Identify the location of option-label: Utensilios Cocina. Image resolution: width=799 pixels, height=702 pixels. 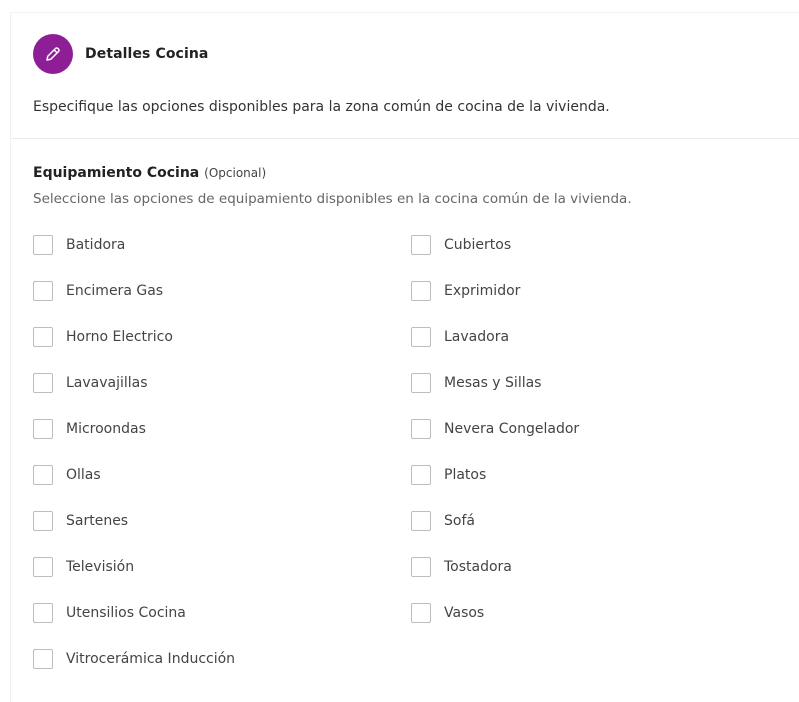
(126, 613).